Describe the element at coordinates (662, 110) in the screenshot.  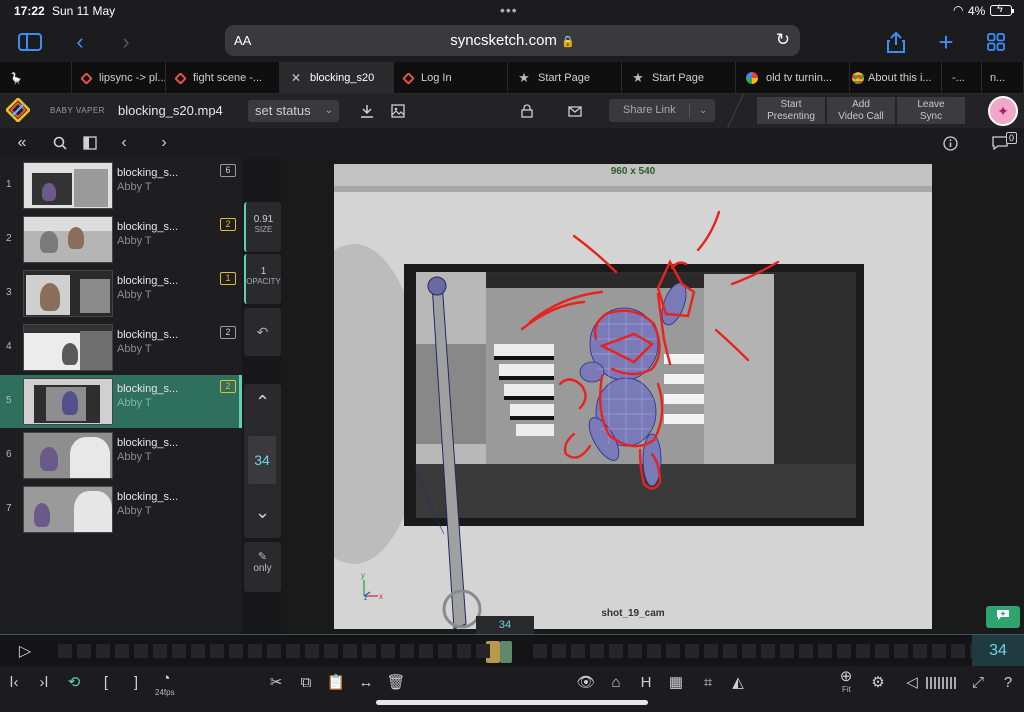
I see `share-link-button: Share Link ⌄` at that location.